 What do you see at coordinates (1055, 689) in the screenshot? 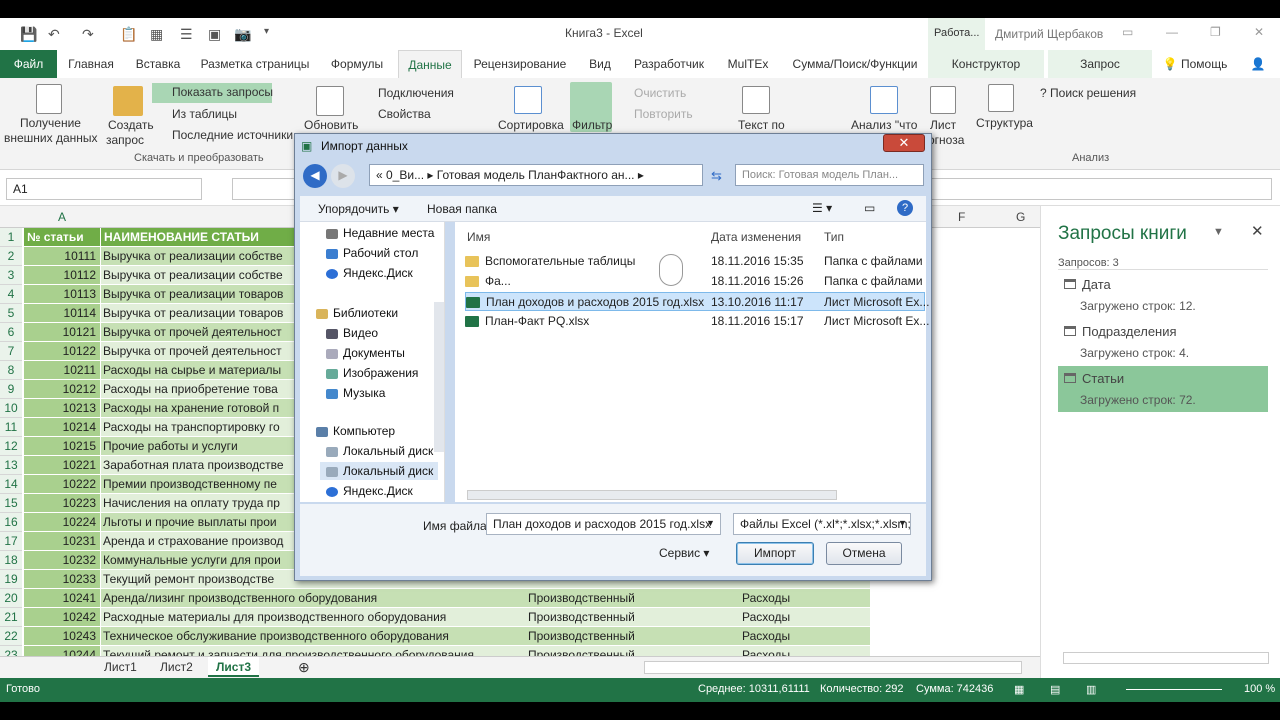
I see `page-layout-icon: ▤` at bounding box center [1055, 689].